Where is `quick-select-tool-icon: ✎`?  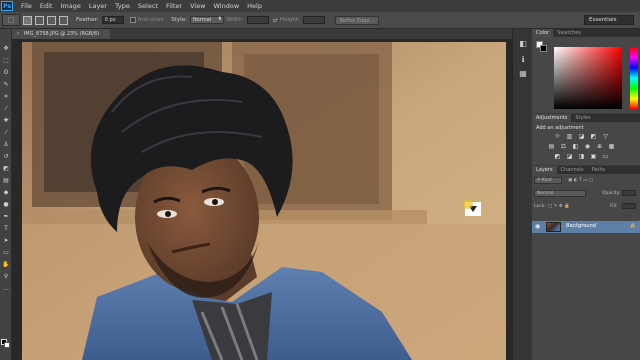
quick-select-tool-icon: ✎ is located at coordinates (6, 84).